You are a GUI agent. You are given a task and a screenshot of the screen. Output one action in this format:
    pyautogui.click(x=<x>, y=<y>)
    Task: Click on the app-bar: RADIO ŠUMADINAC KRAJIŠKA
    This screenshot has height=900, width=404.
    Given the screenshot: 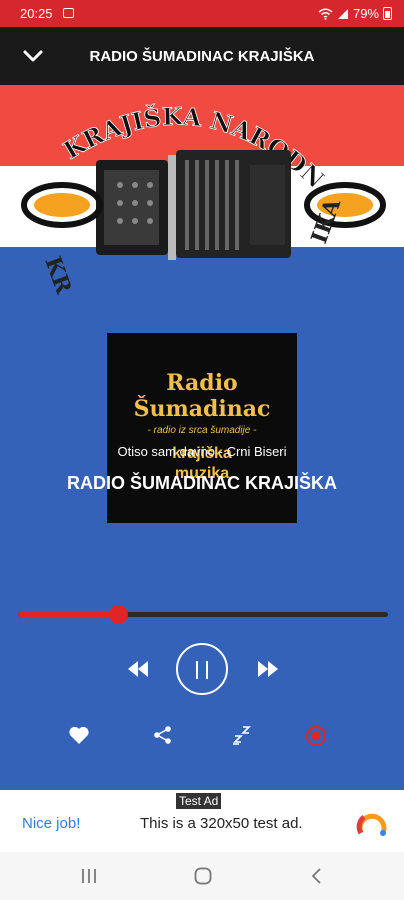 What is the action you would take?
    pyautogui.click(x=202, y=56)
    